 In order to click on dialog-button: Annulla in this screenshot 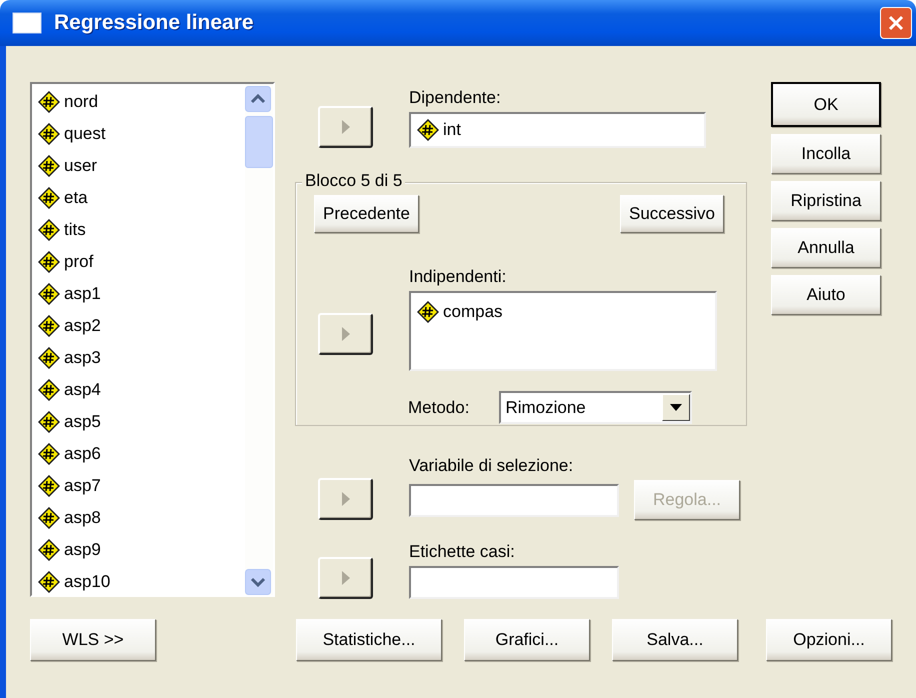, I will do `click(826, 248)`.